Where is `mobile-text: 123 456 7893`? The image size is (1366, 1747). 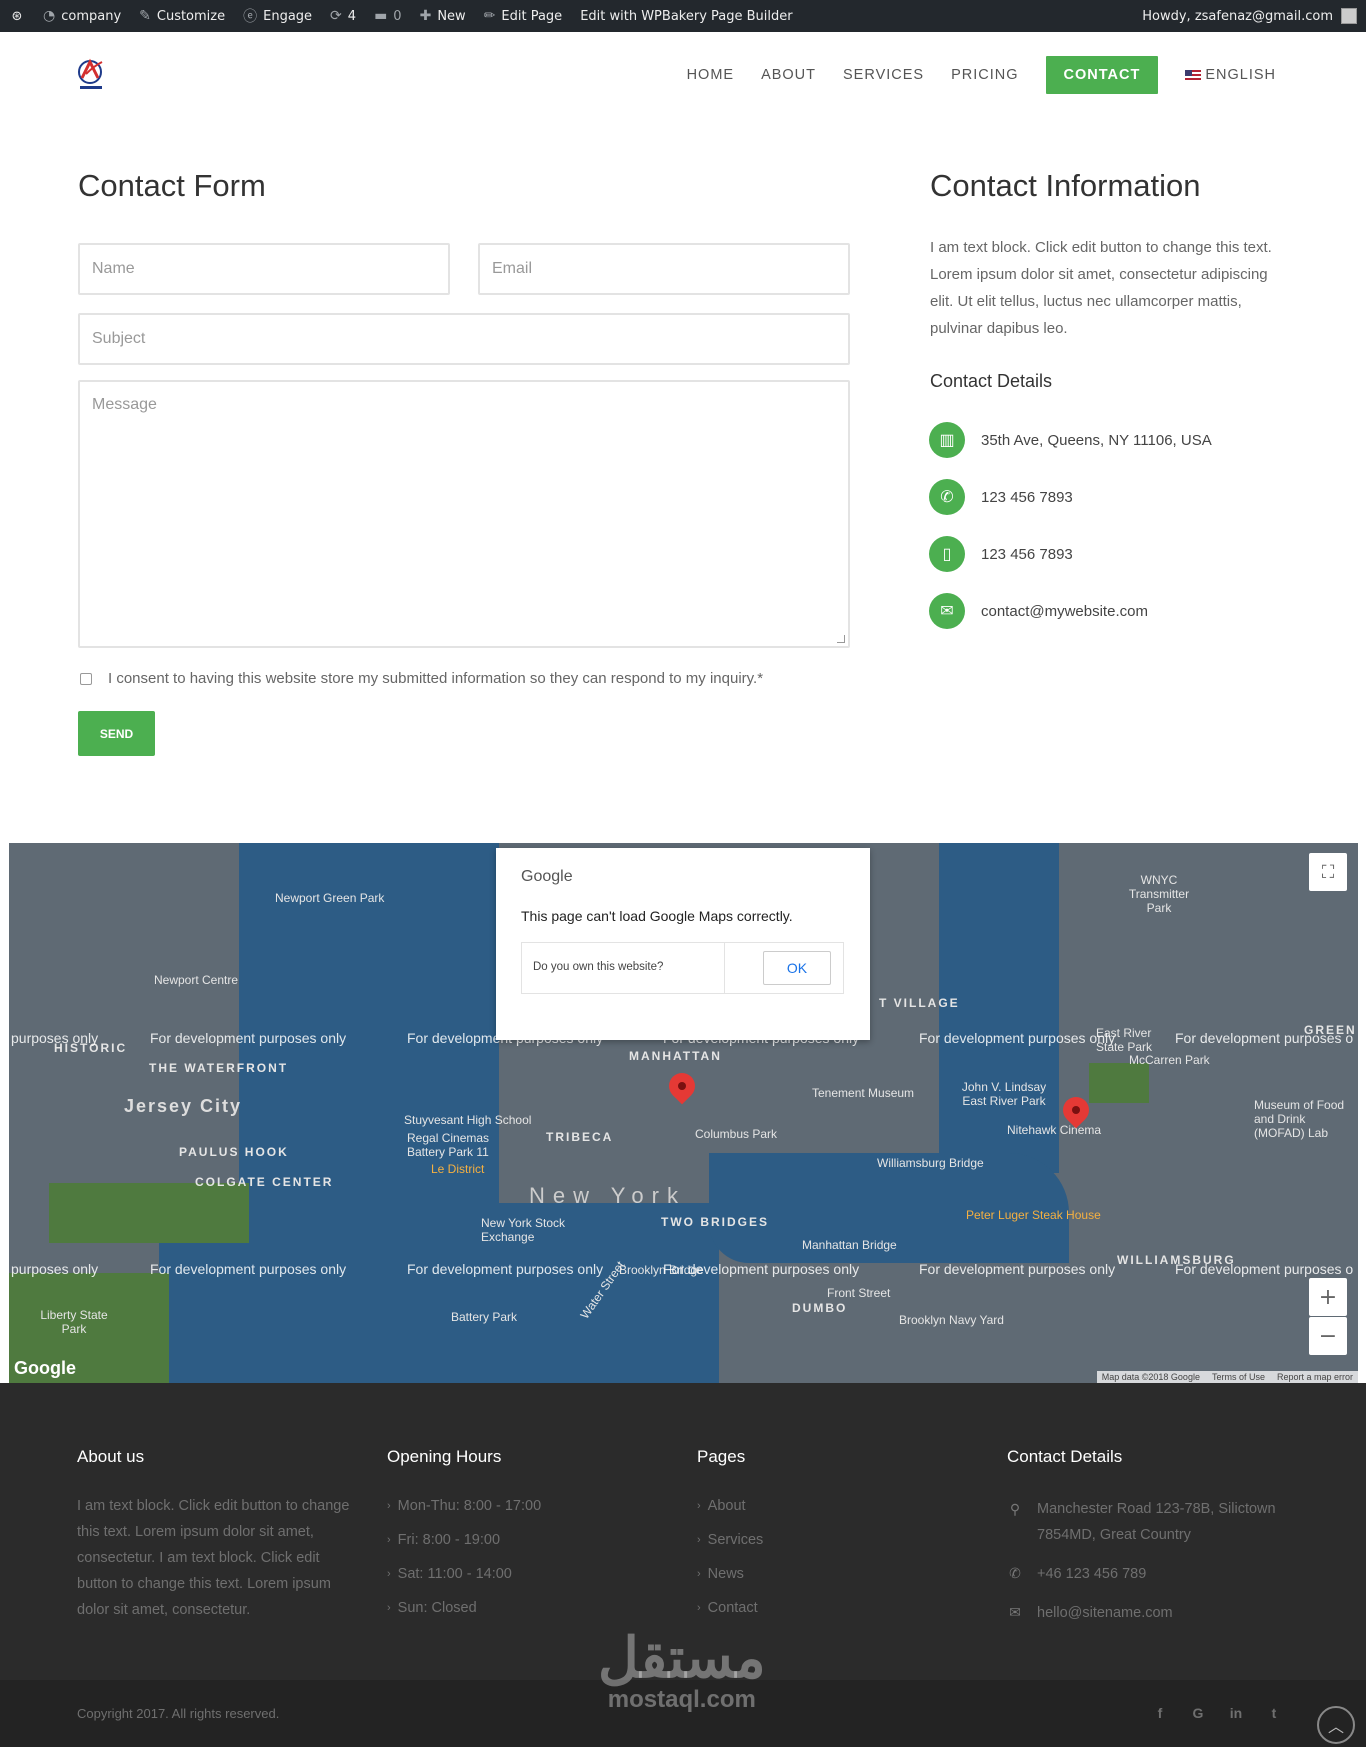 mobile-text: 123 456 7893 is located at coordinates (1027, 554).